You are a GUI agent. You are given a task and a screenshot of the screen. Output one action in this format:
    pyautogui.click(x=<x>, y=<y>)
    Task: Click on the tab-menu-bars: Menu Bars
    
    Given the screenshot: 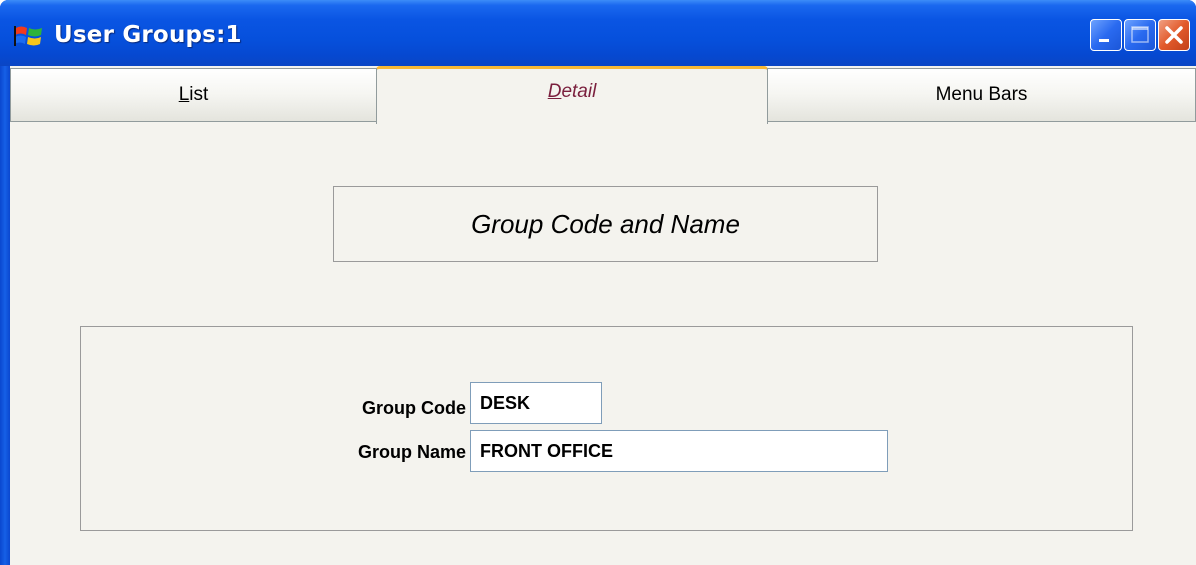 What is the action you would take?
    pyautogui.click(x=981, y=95)
    